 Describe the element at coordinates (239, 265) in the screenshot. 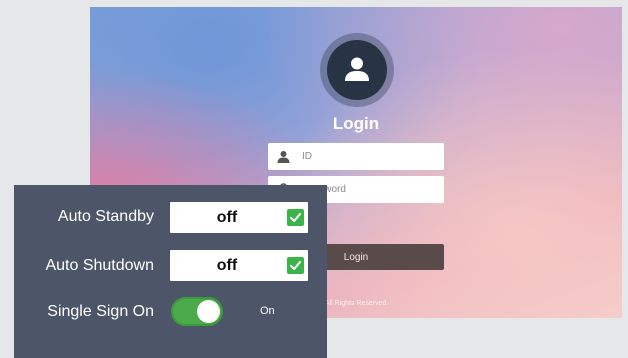

I see `auto-shutdown-field: off` at that location.